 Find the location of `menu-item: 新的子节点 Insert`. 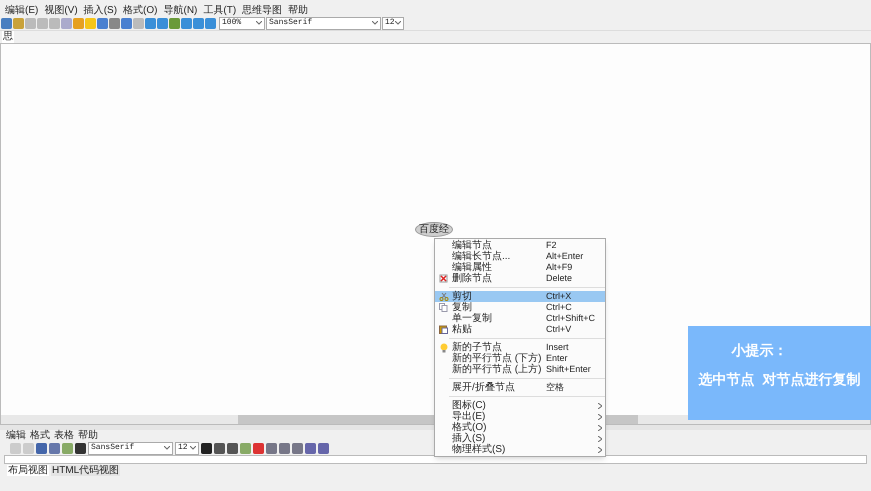

menu-item: 新的子节点 Insert is located at coordinates (520, 347).